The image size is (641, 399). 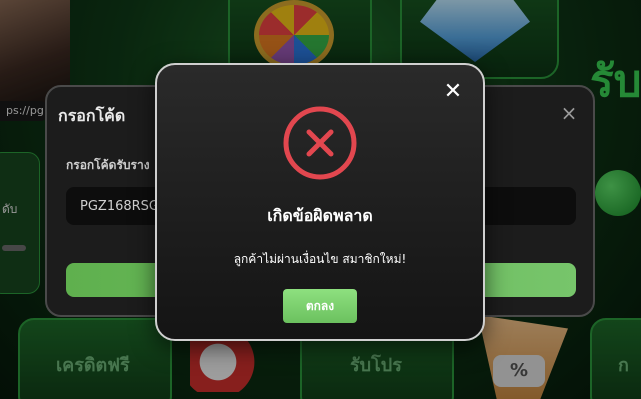 What do you see at coordinates (320, 306) in the screenshot?
I see `ok-button: ตกลง` at bounding box center [320, 306].